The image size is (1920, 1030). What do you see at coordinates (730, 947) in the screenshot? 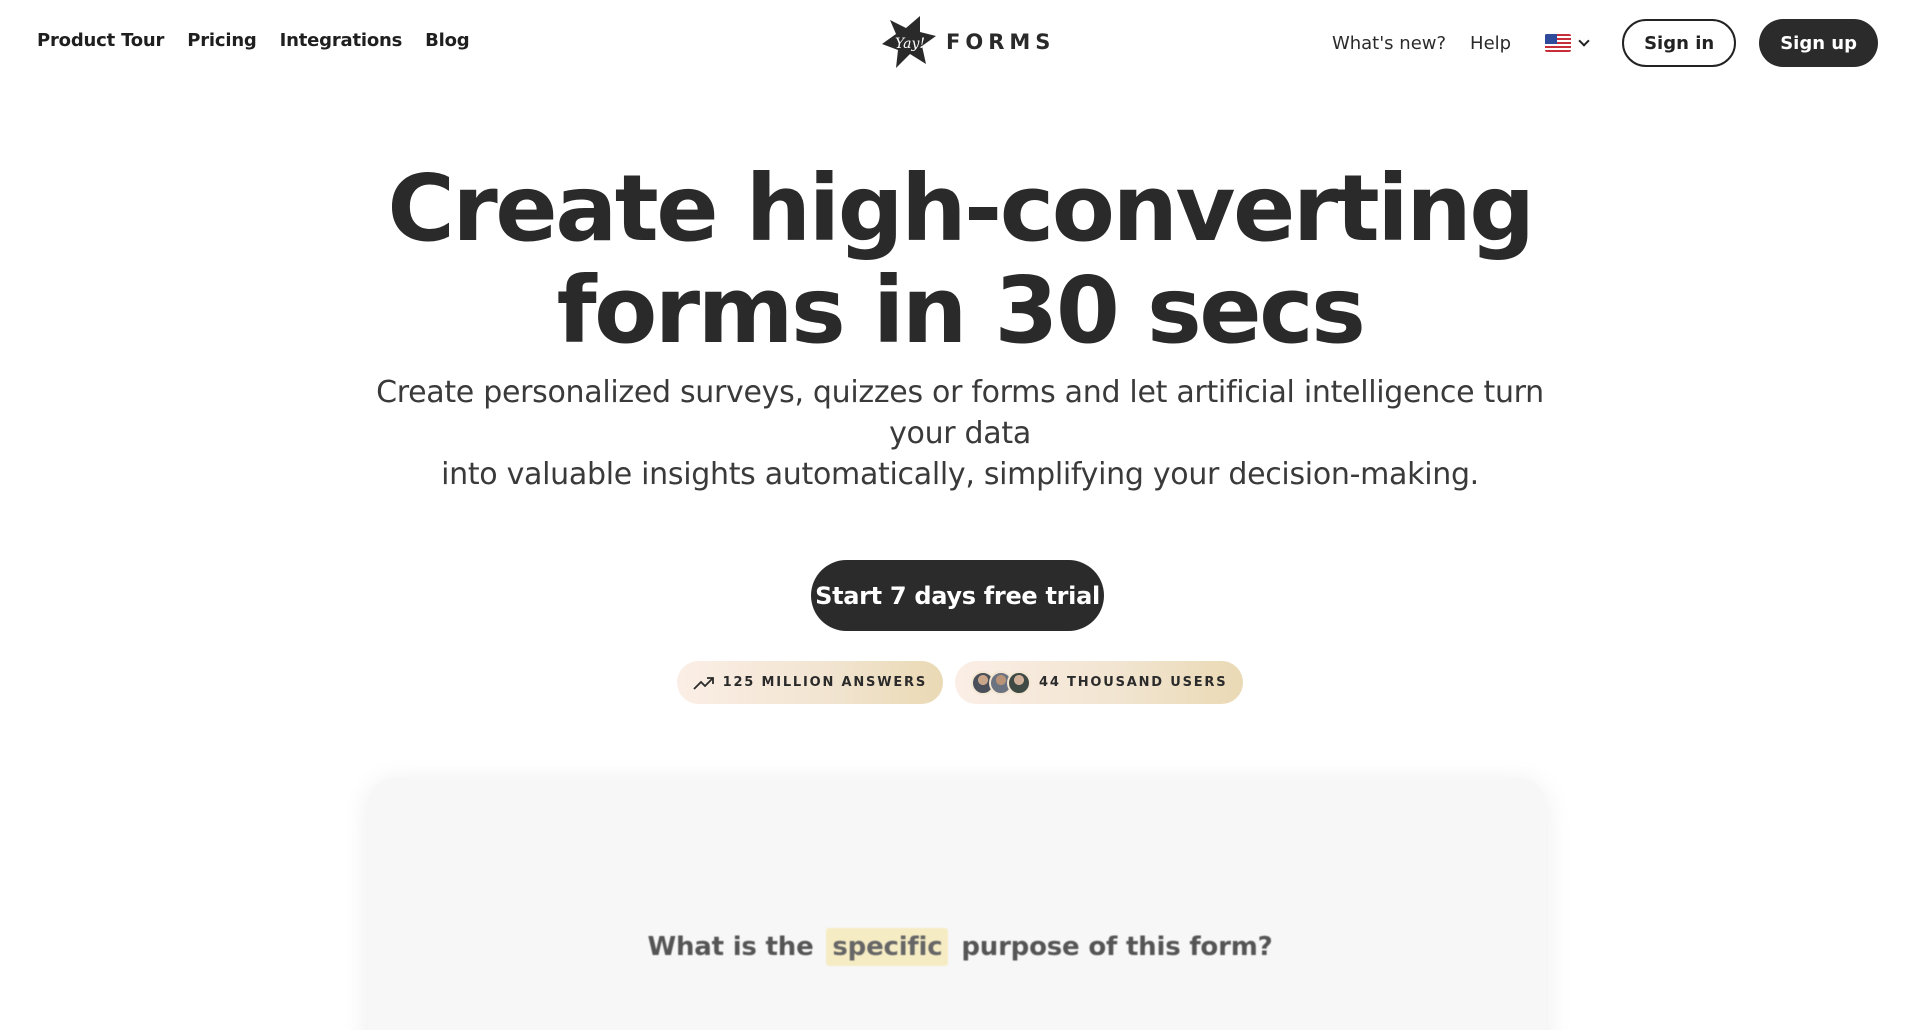
I see `question-text-start: What is the` at bounding box center [730, 947].